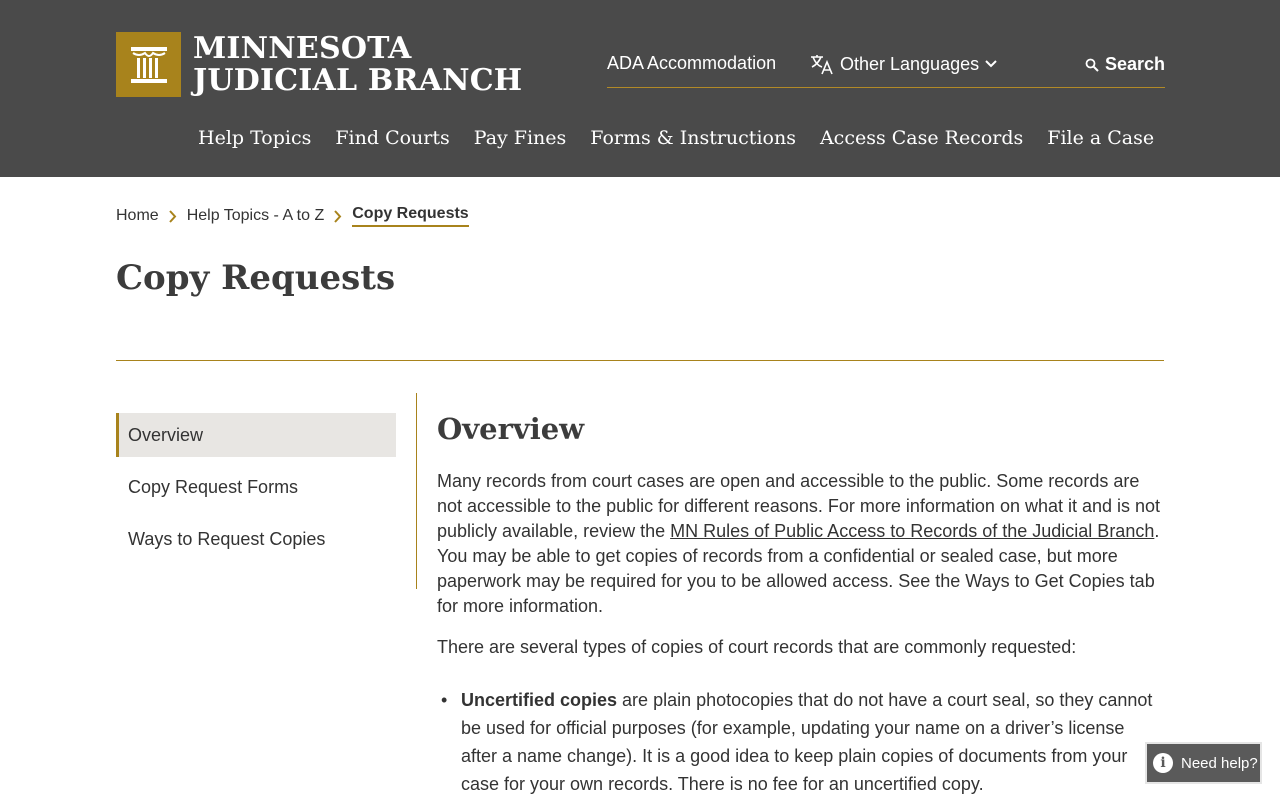  Describe the element at coordinates (1092, 65) in the screenshot. I see `search-icon` at that location.